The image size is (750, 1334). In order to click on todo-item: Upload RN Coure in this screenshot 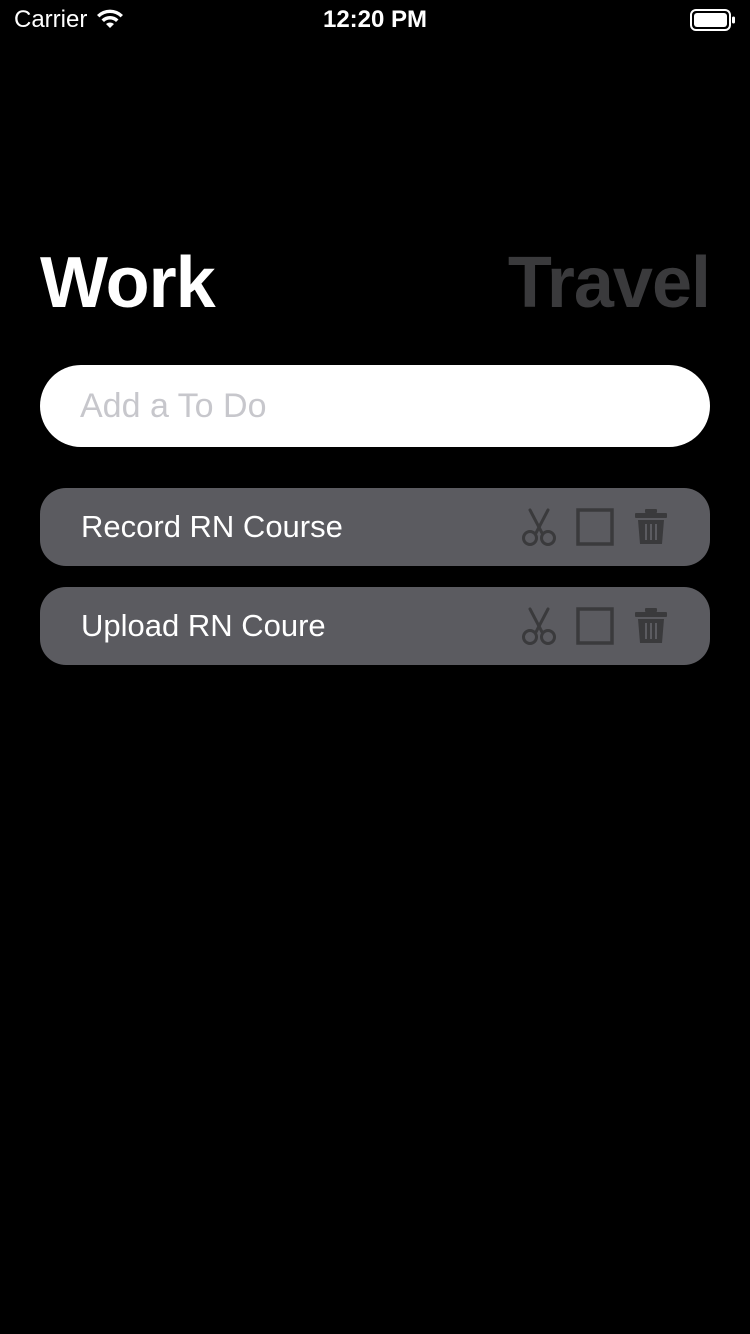, I will do `click(375, 626)`.